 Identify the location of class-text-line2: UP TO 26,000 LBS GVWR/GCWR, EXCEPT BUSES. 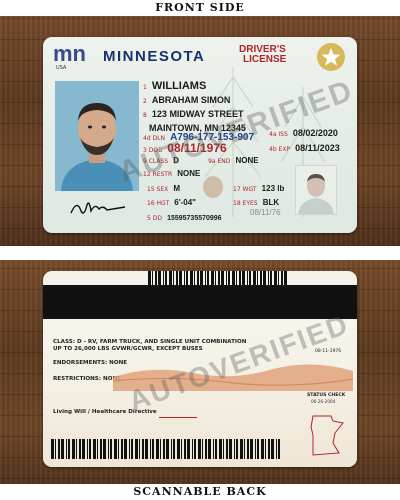
(128, 349).